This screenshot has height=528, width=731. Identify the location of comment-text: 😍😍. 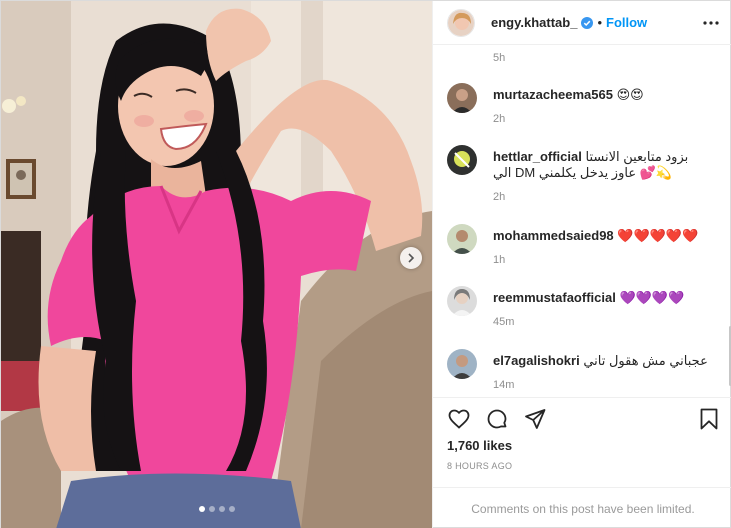
(630, 94).